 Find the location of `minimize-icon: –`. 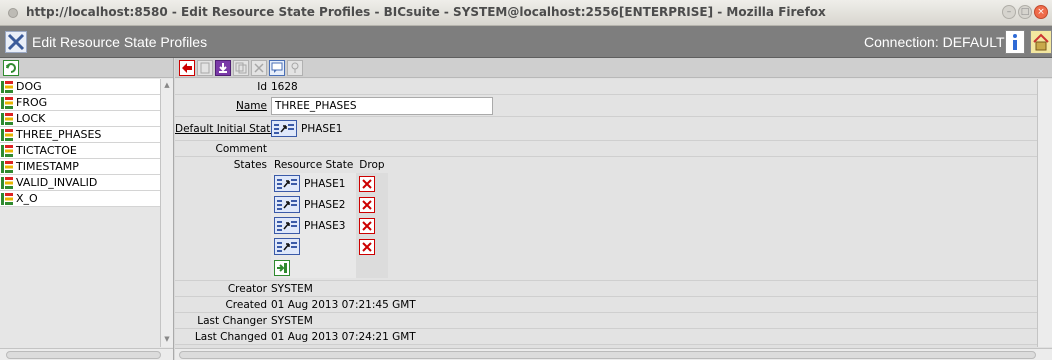

minimize-icon: – is located at coordinates (1009, 12).